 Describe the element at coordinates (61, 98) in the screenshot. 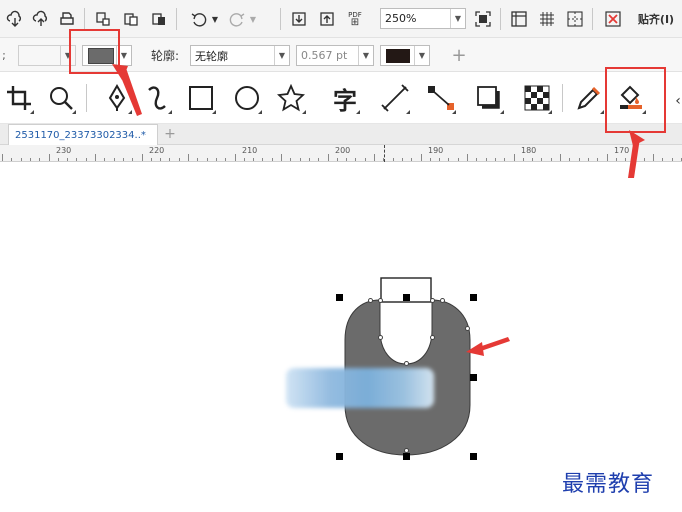

I see `zoom-tool` at that location.